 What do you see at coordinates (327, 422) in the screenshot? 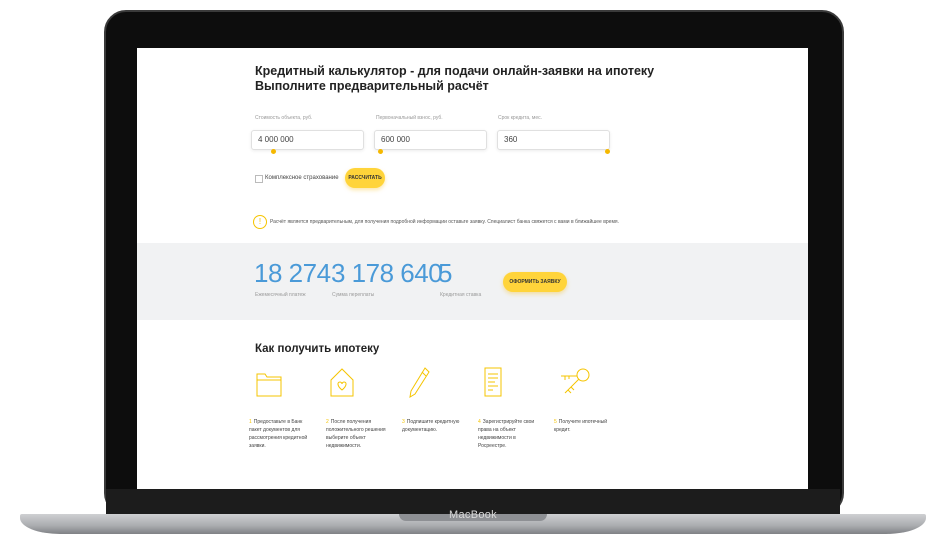
I see `step-number: 2` at bounding box center [327, 422].